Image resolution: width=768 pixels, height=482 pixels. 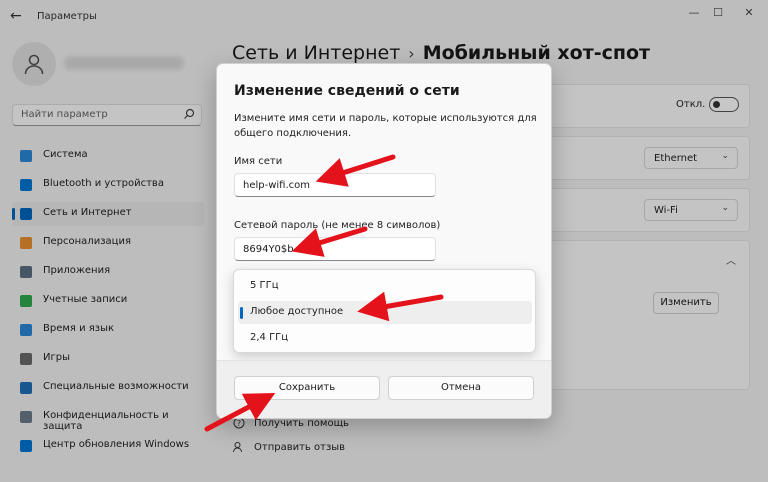 What do you see at coordinates (297, 311) in the screenshot?
I see `option-label: Любое доступное` at bounding box center [297, 311].